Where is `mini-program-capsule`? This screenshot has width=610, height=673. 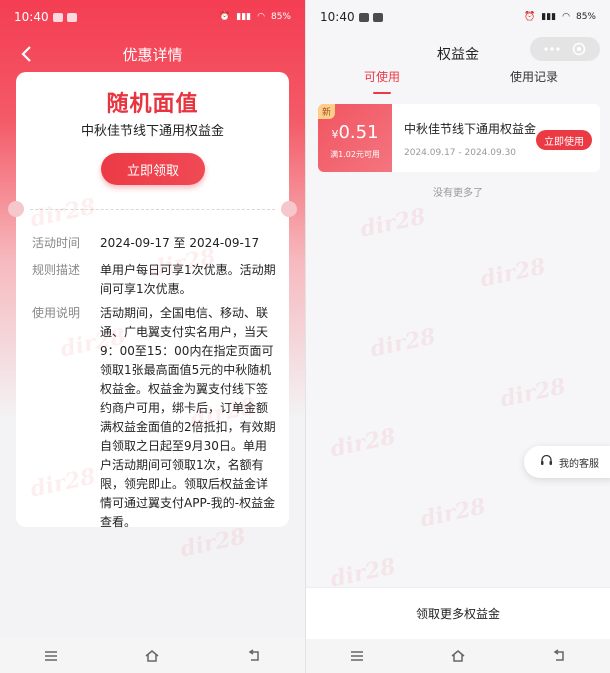
mini-program-capsule is located at coordinates (565, 49).